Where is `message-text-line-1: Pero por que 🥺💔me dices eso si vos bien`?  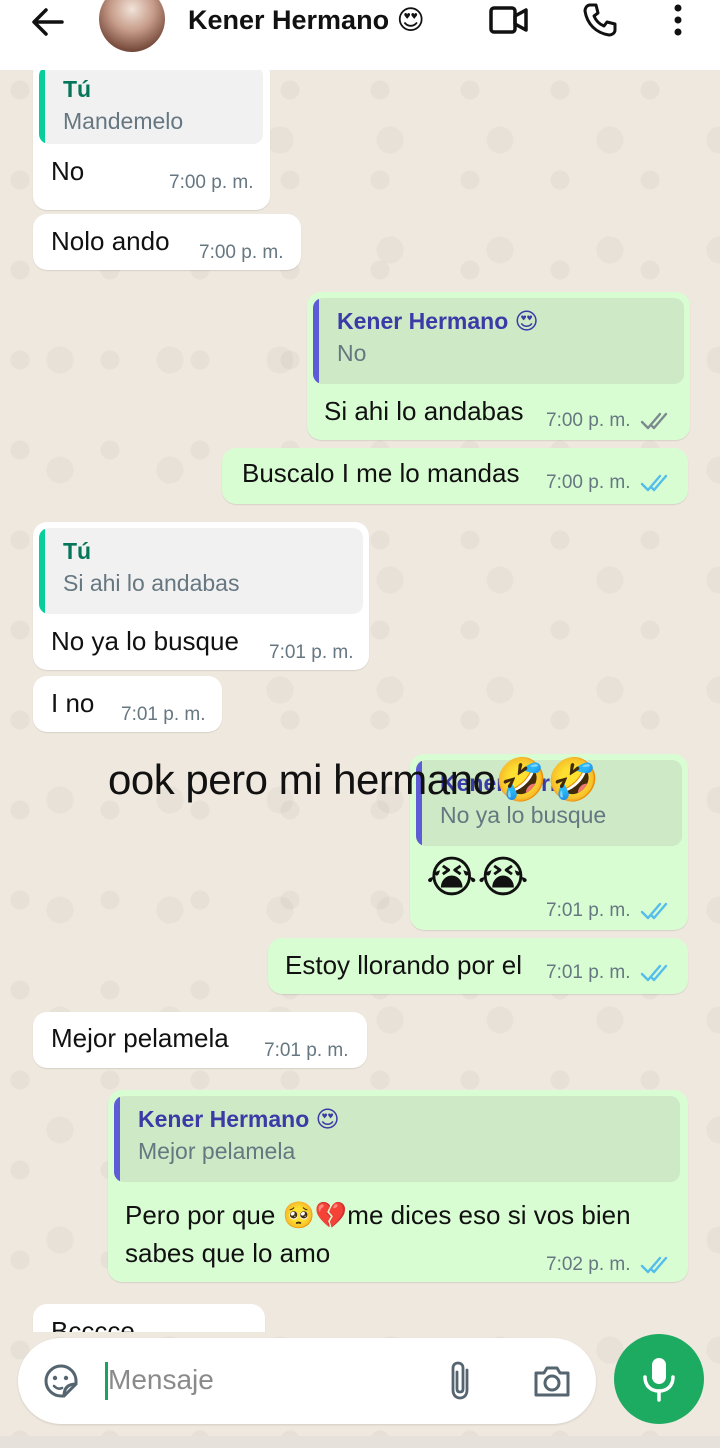
message-text-line-1: Pero por que 🥺💔me dices eso si vos bien is located at coordinates (378, 1215).